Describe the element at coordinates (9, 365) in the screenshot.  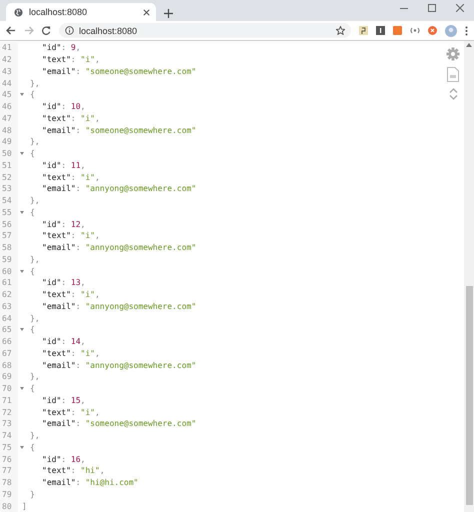
I see `line-number: 68` at that location.